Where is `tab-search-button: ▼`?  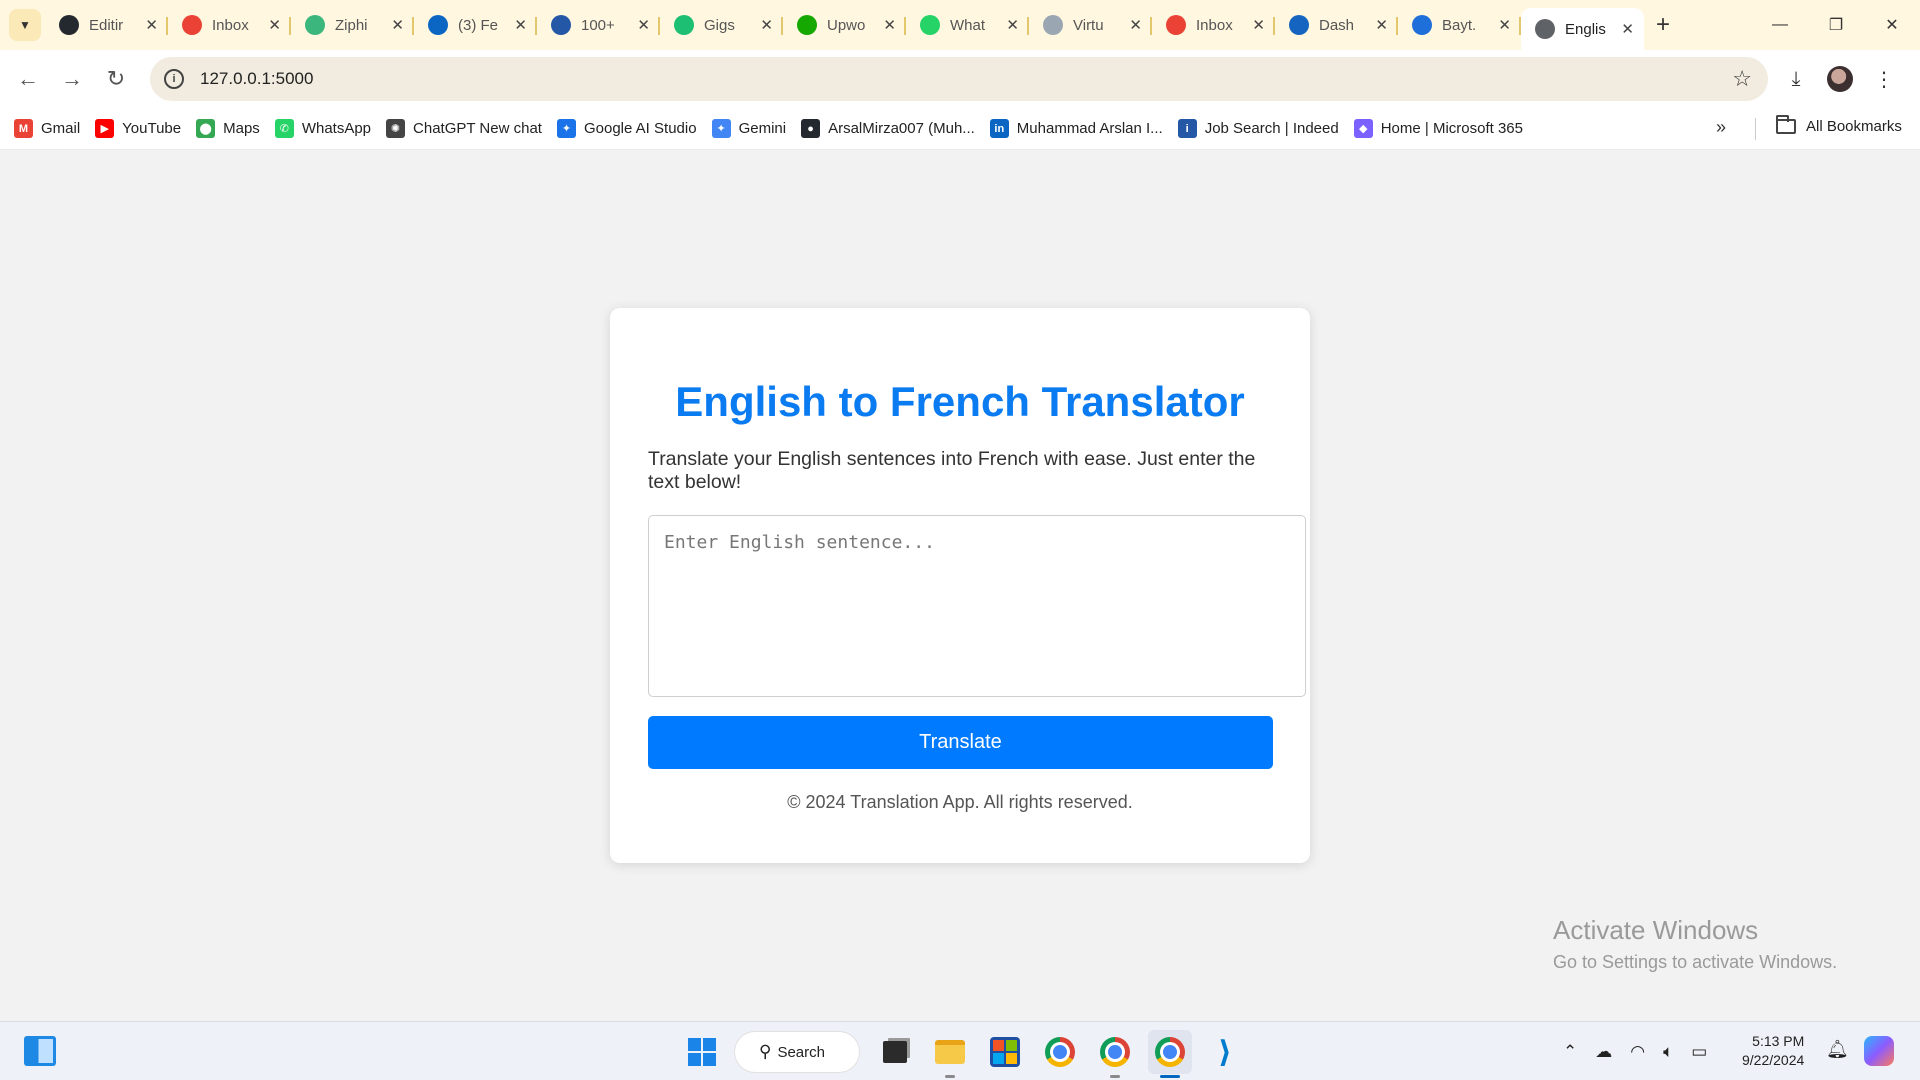
tab-search-button: ▼ is located at coordinates (25, 25).